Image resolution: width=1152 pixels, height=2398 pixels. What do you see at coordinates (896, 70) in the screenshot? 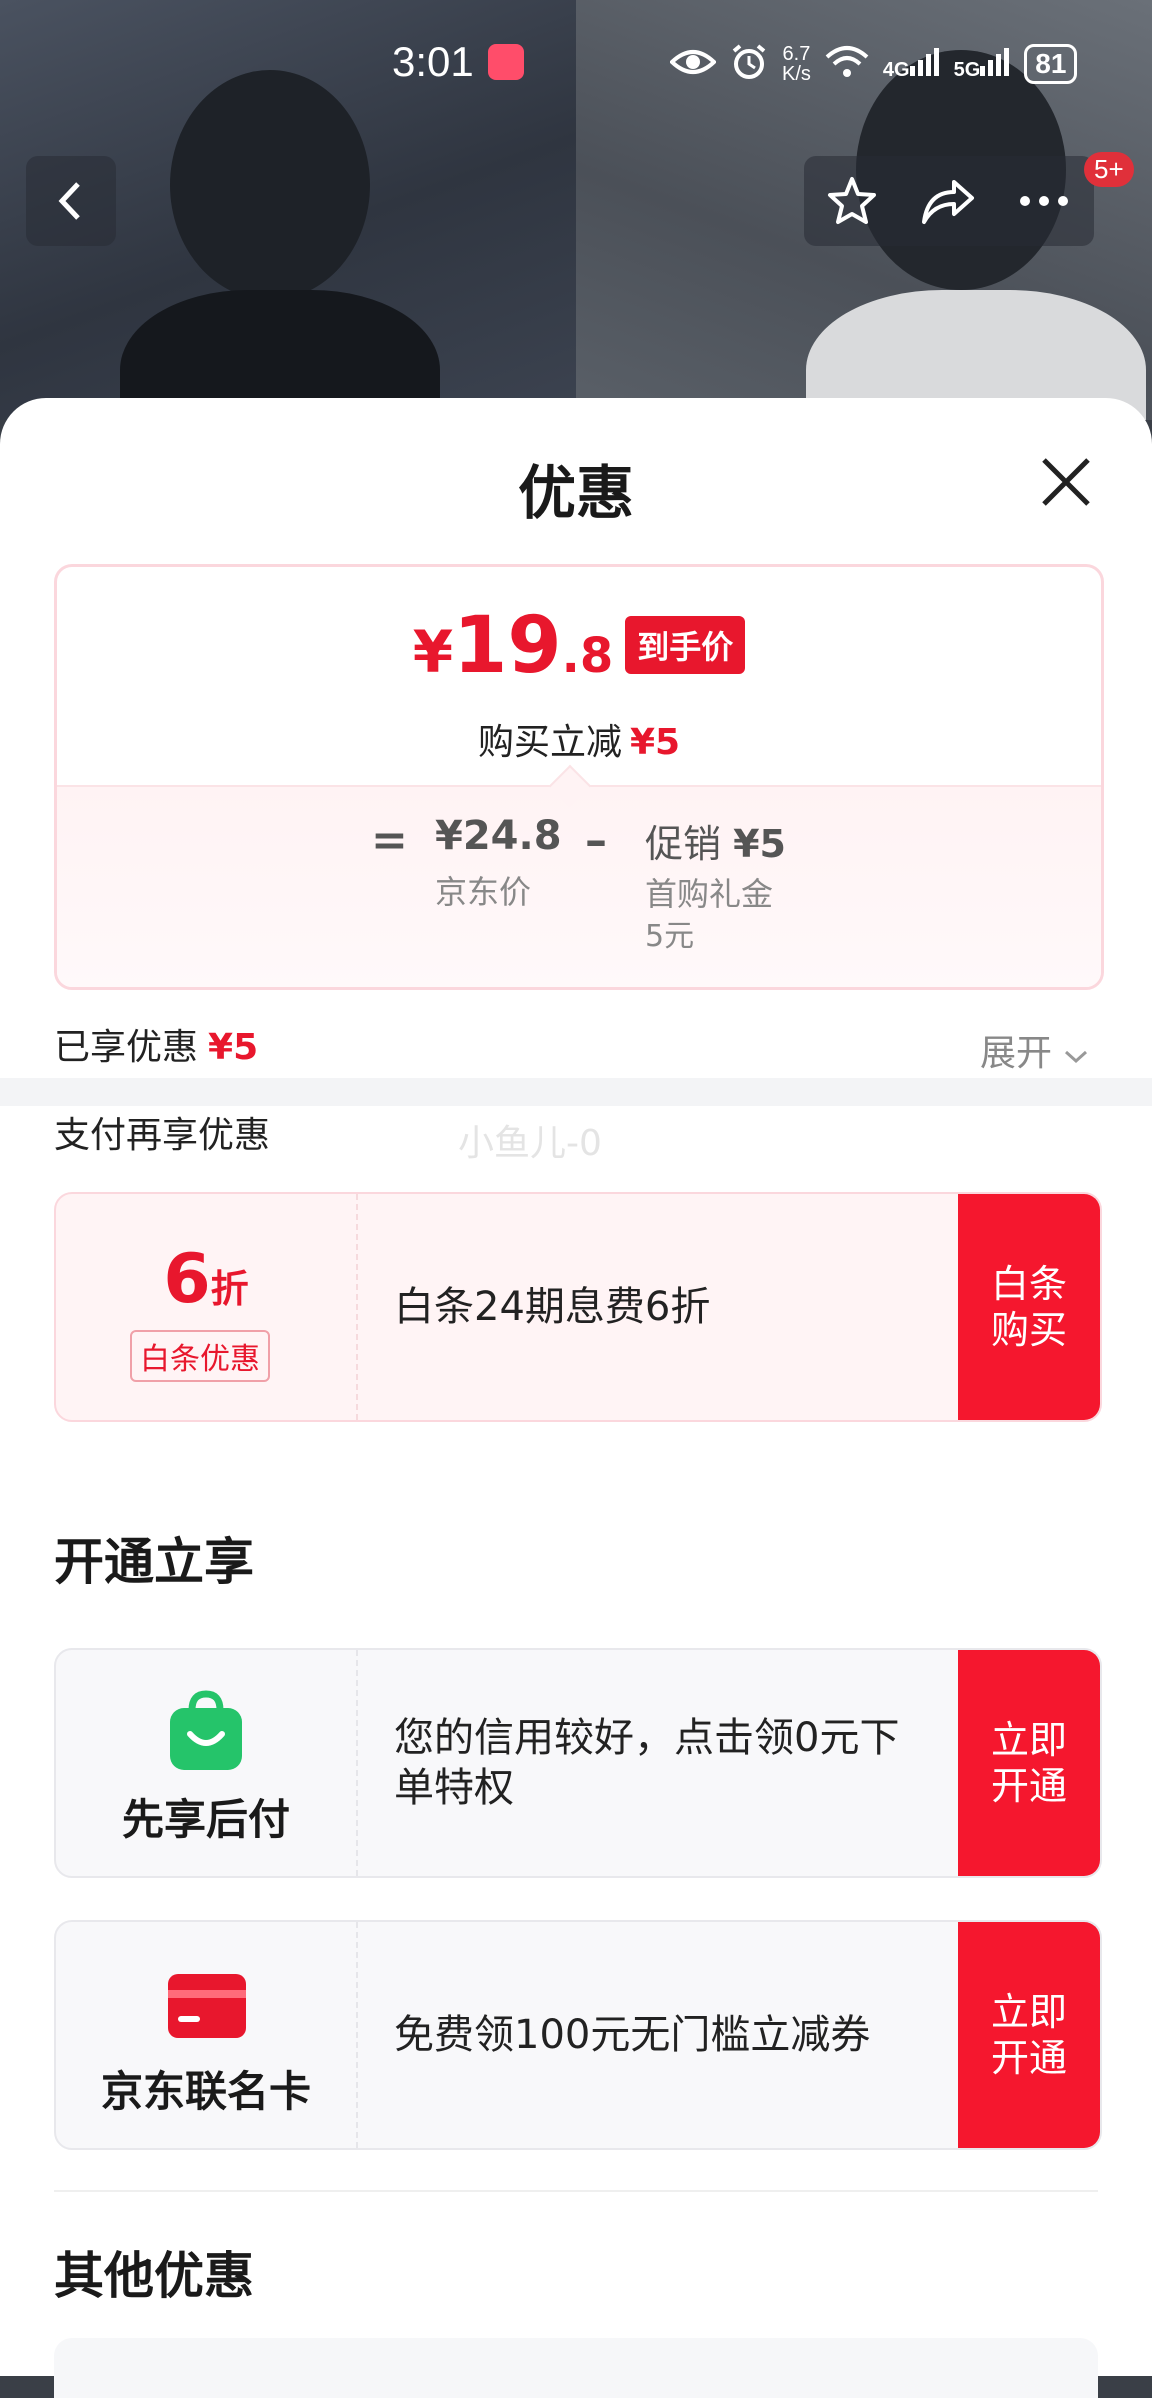
I see `signal-4g-label: 4G` at bounding box center [896, 70].